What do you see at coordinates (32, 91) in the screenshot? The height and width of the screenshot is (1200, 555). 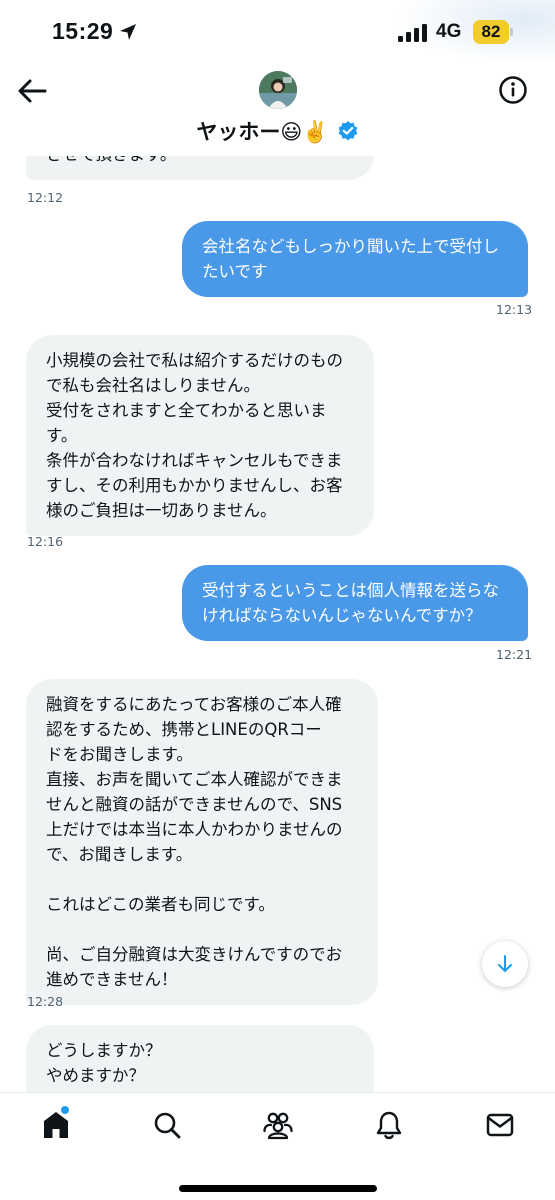 I see `back-arrow-icon` at bounding box center [32, 91].